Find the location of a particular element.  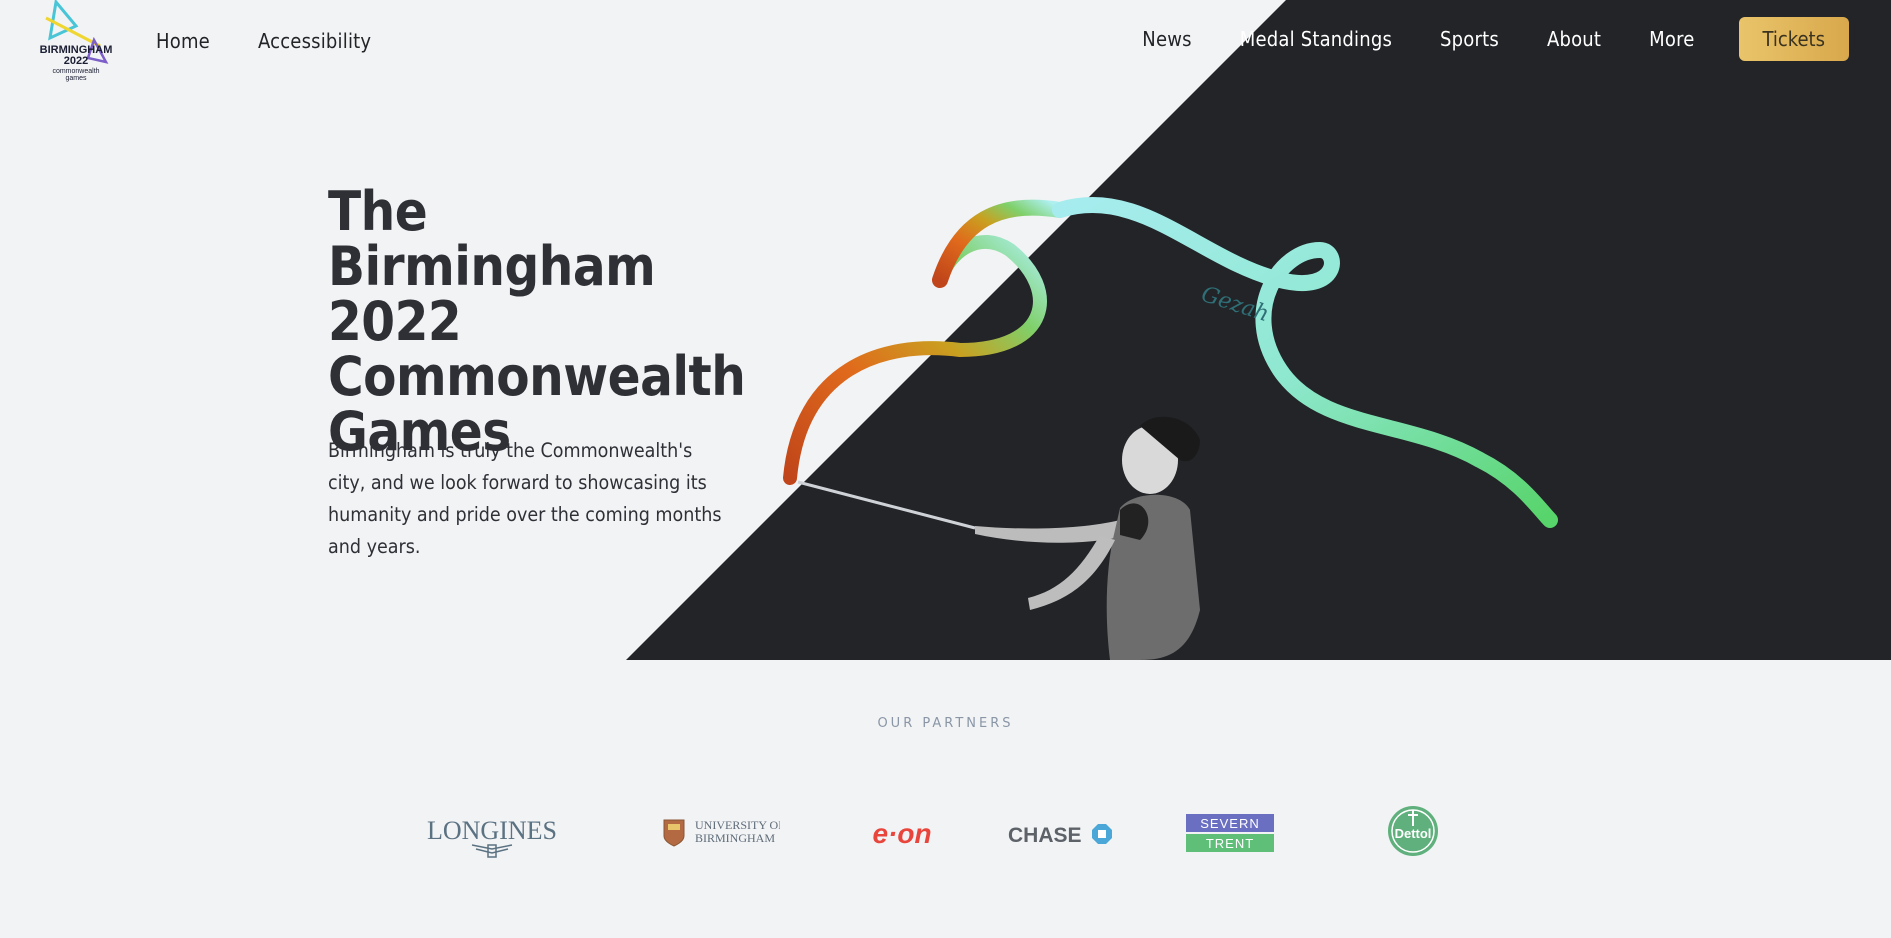

chase-octagon-icon is located at coordinates (1102, 834).